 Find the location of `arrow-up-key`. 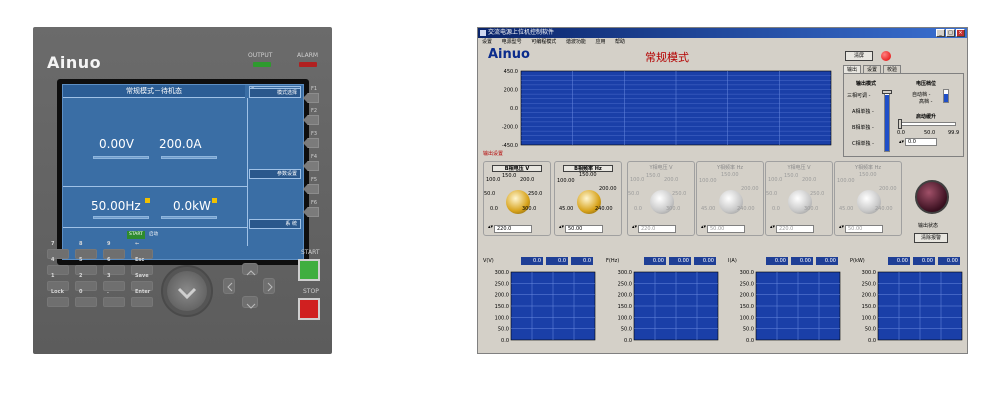

arrow-up-key is located at coordinates (250, 269).